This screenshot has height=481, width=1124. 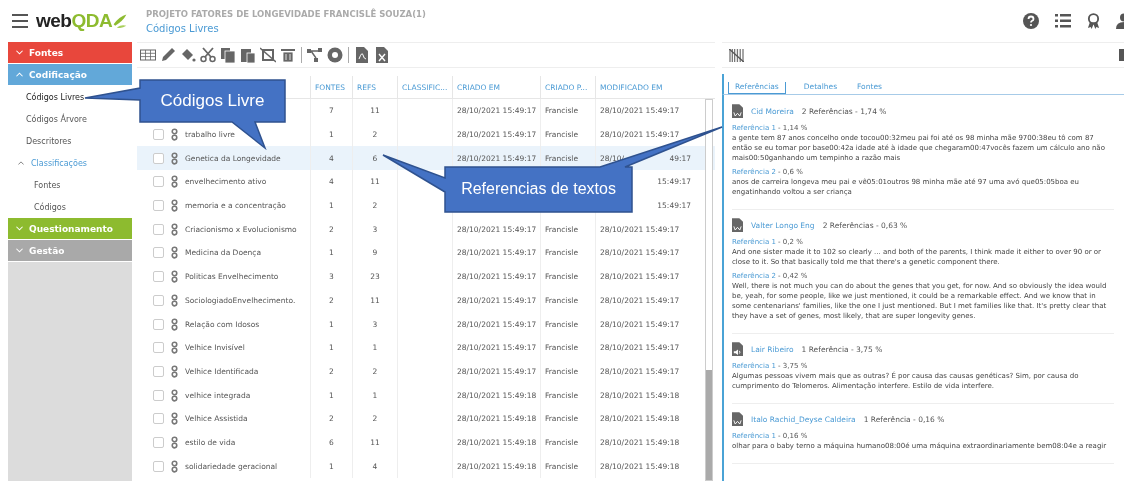 What do you see at coordinates (208, 55) in the screenshot?
I see `scissors-icon` at bounding box center [208, 55].